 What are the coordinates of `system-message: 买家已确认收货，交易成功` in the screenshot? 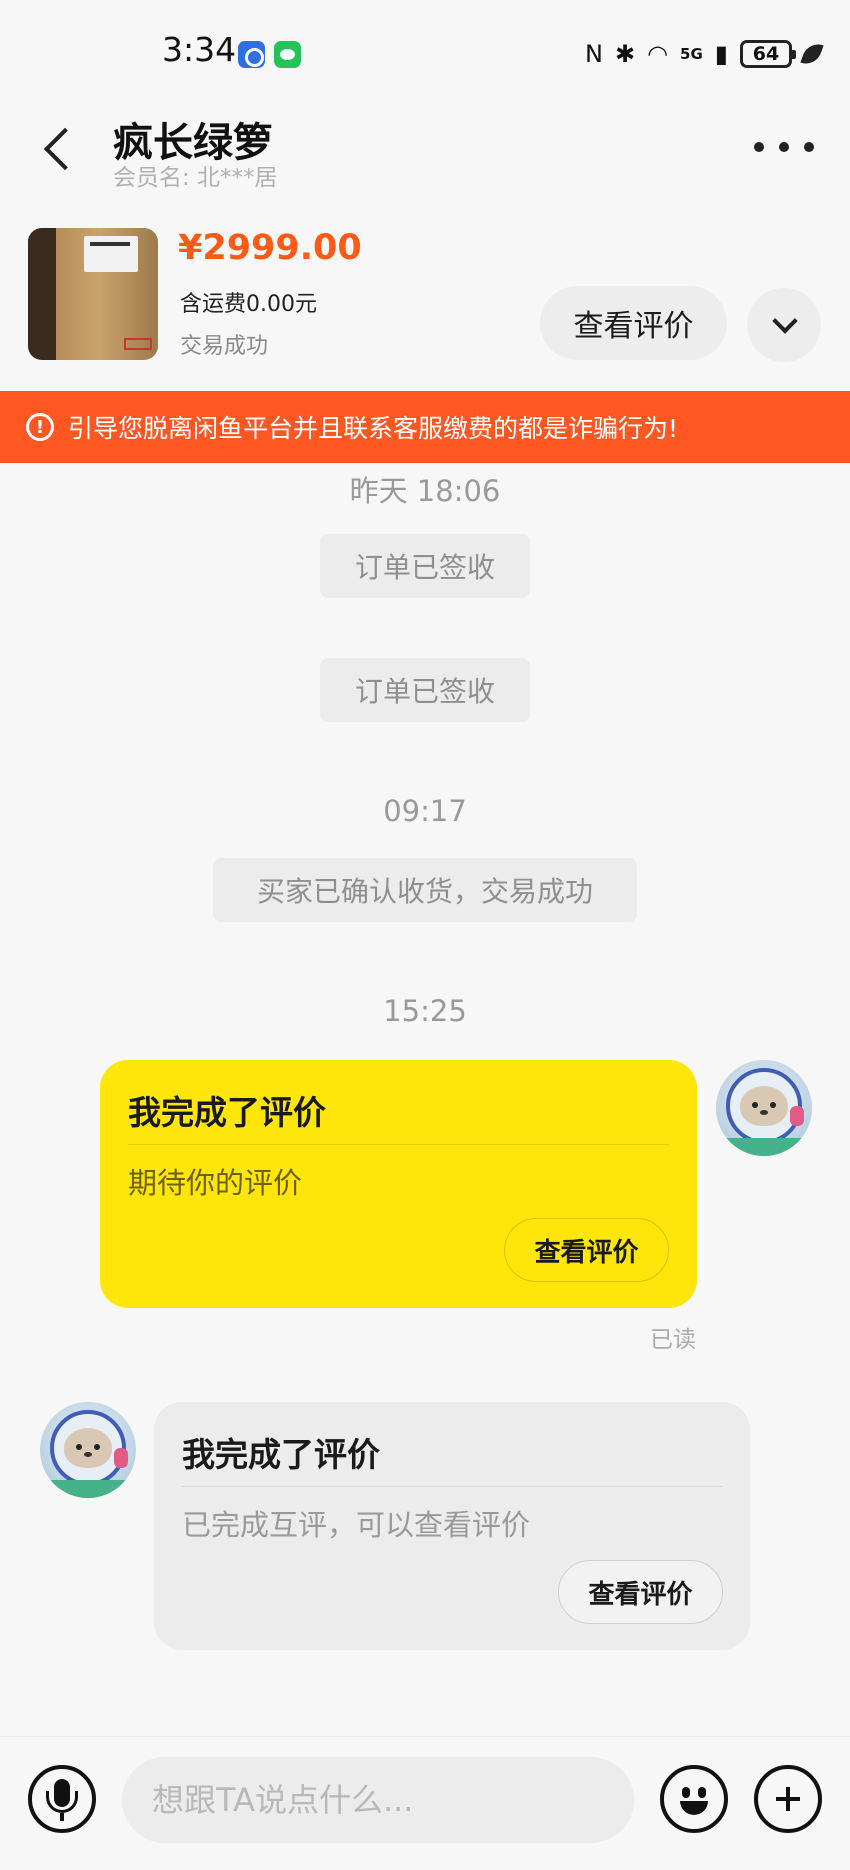 It's located at (425, 890).